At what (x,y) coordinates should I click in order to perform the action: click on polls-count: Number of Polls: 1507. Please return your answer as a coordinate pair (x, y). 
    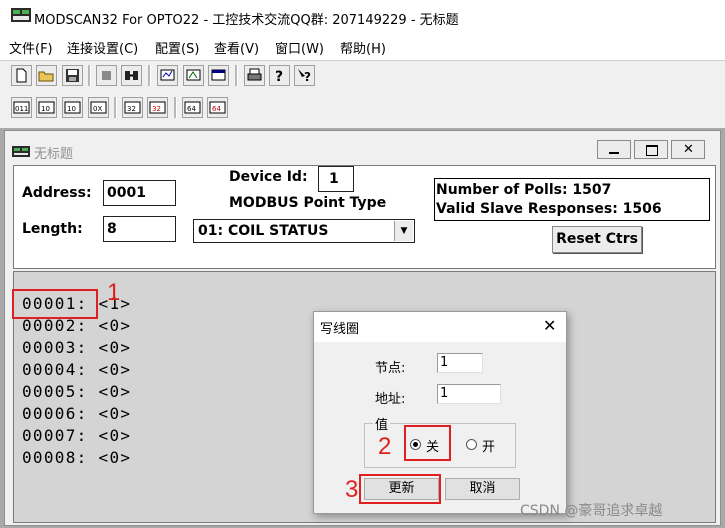
    Looking at the image, I should click on (524, 190).